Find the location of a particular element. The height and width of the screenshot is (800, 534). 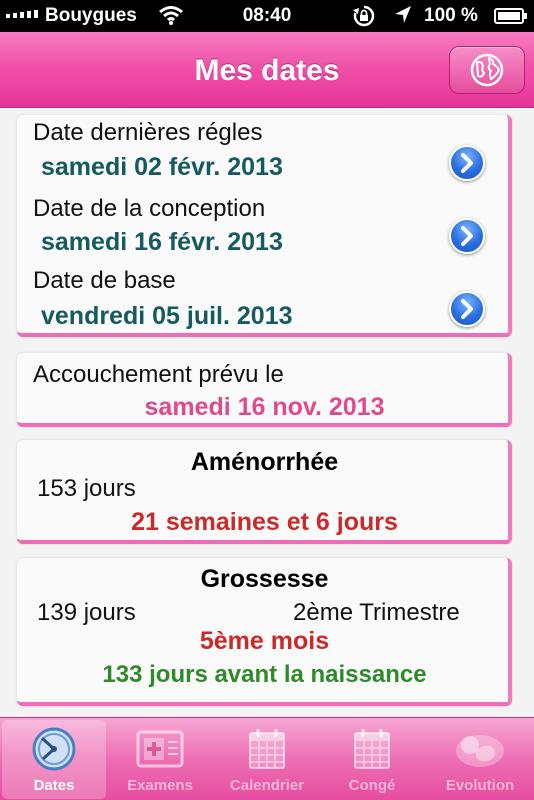

pregnancy-days: 139 jours is located at coordinates (86, 612).